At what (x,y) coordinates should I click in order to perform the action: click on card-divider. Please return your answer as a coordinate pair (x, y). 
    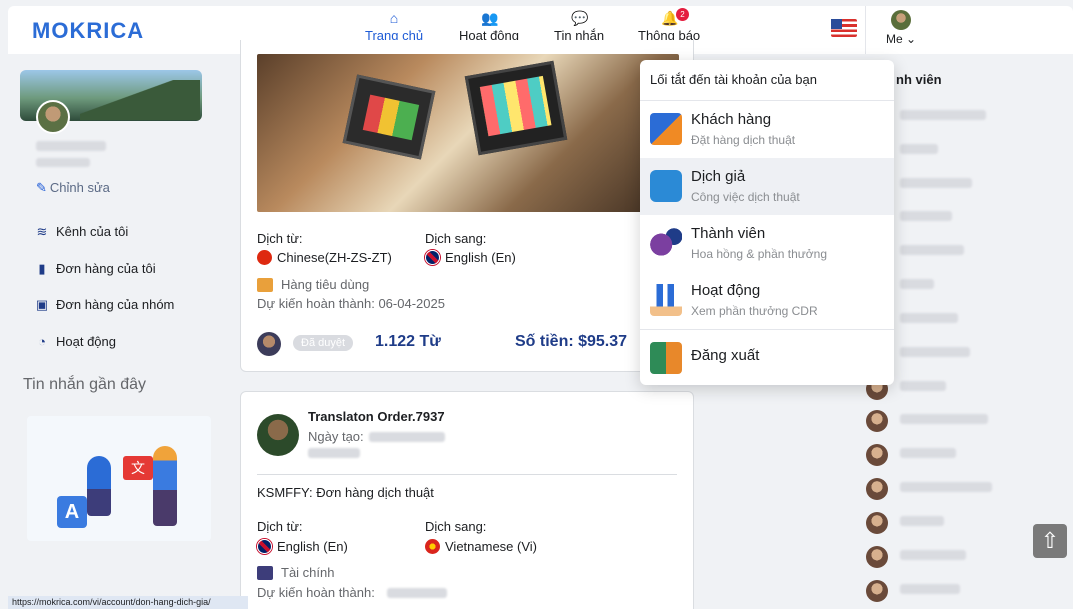
    Looking at the image, I should click on (467, 474).